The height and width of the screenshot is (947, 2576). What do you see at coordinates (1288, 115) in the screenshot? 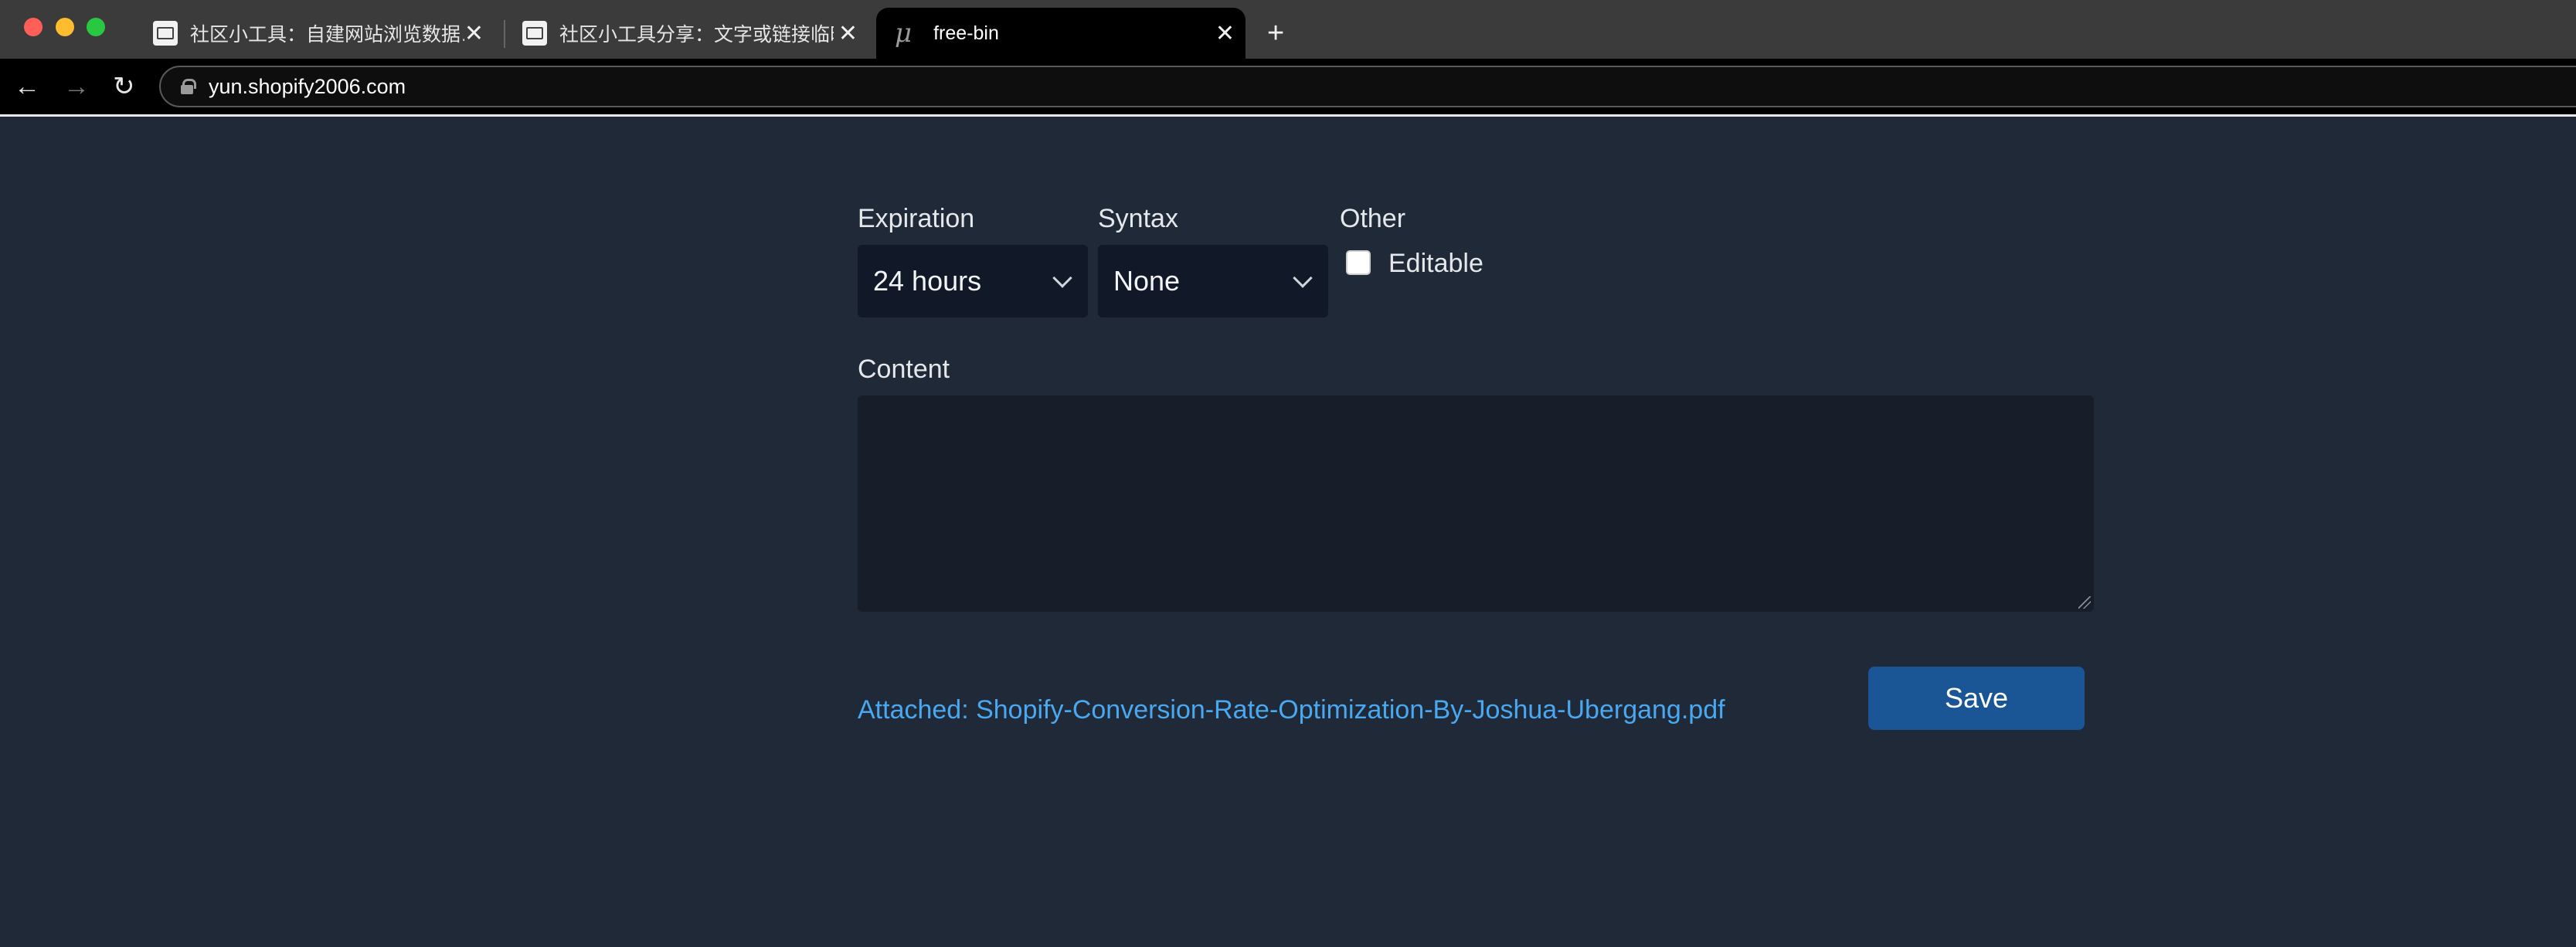
I see `page-top-border` at bounding box center [1288, 115].